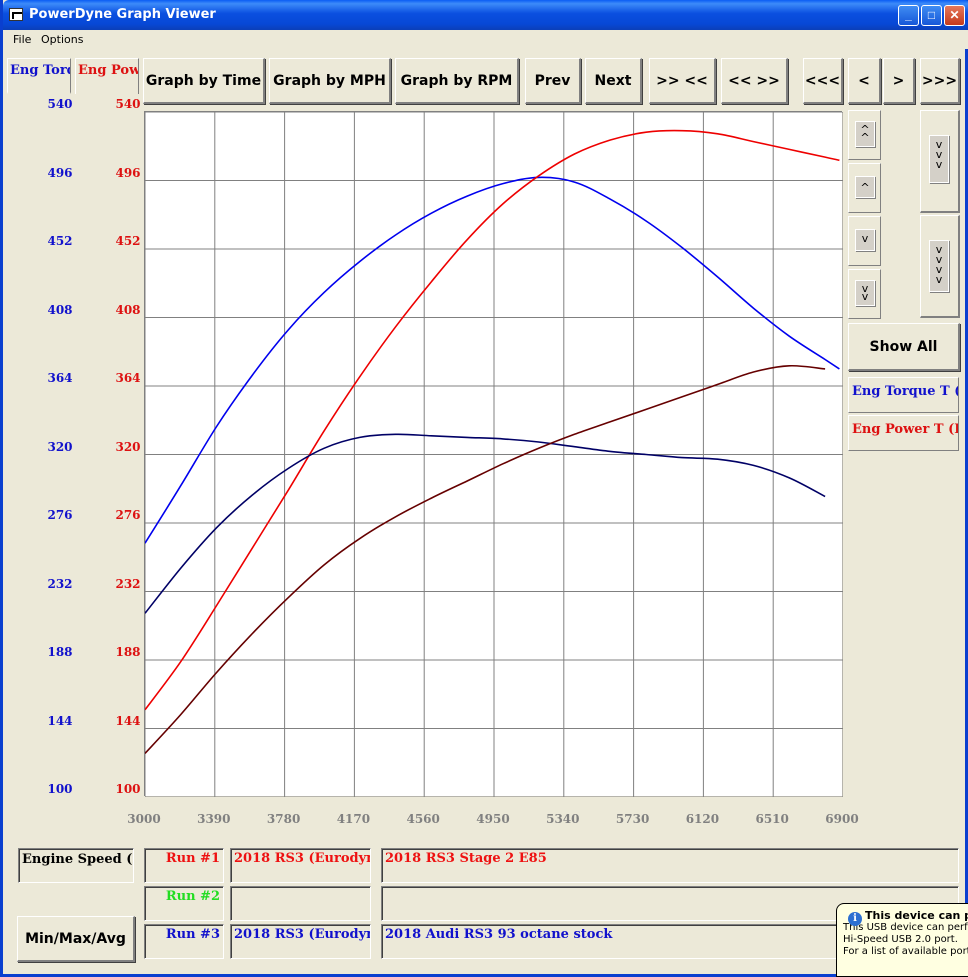 The height and width of the screenshot is (977, 968). Describe the element at coordinates (904, 347) in the screenshot. I see `show-all-button: Show All` at that location.